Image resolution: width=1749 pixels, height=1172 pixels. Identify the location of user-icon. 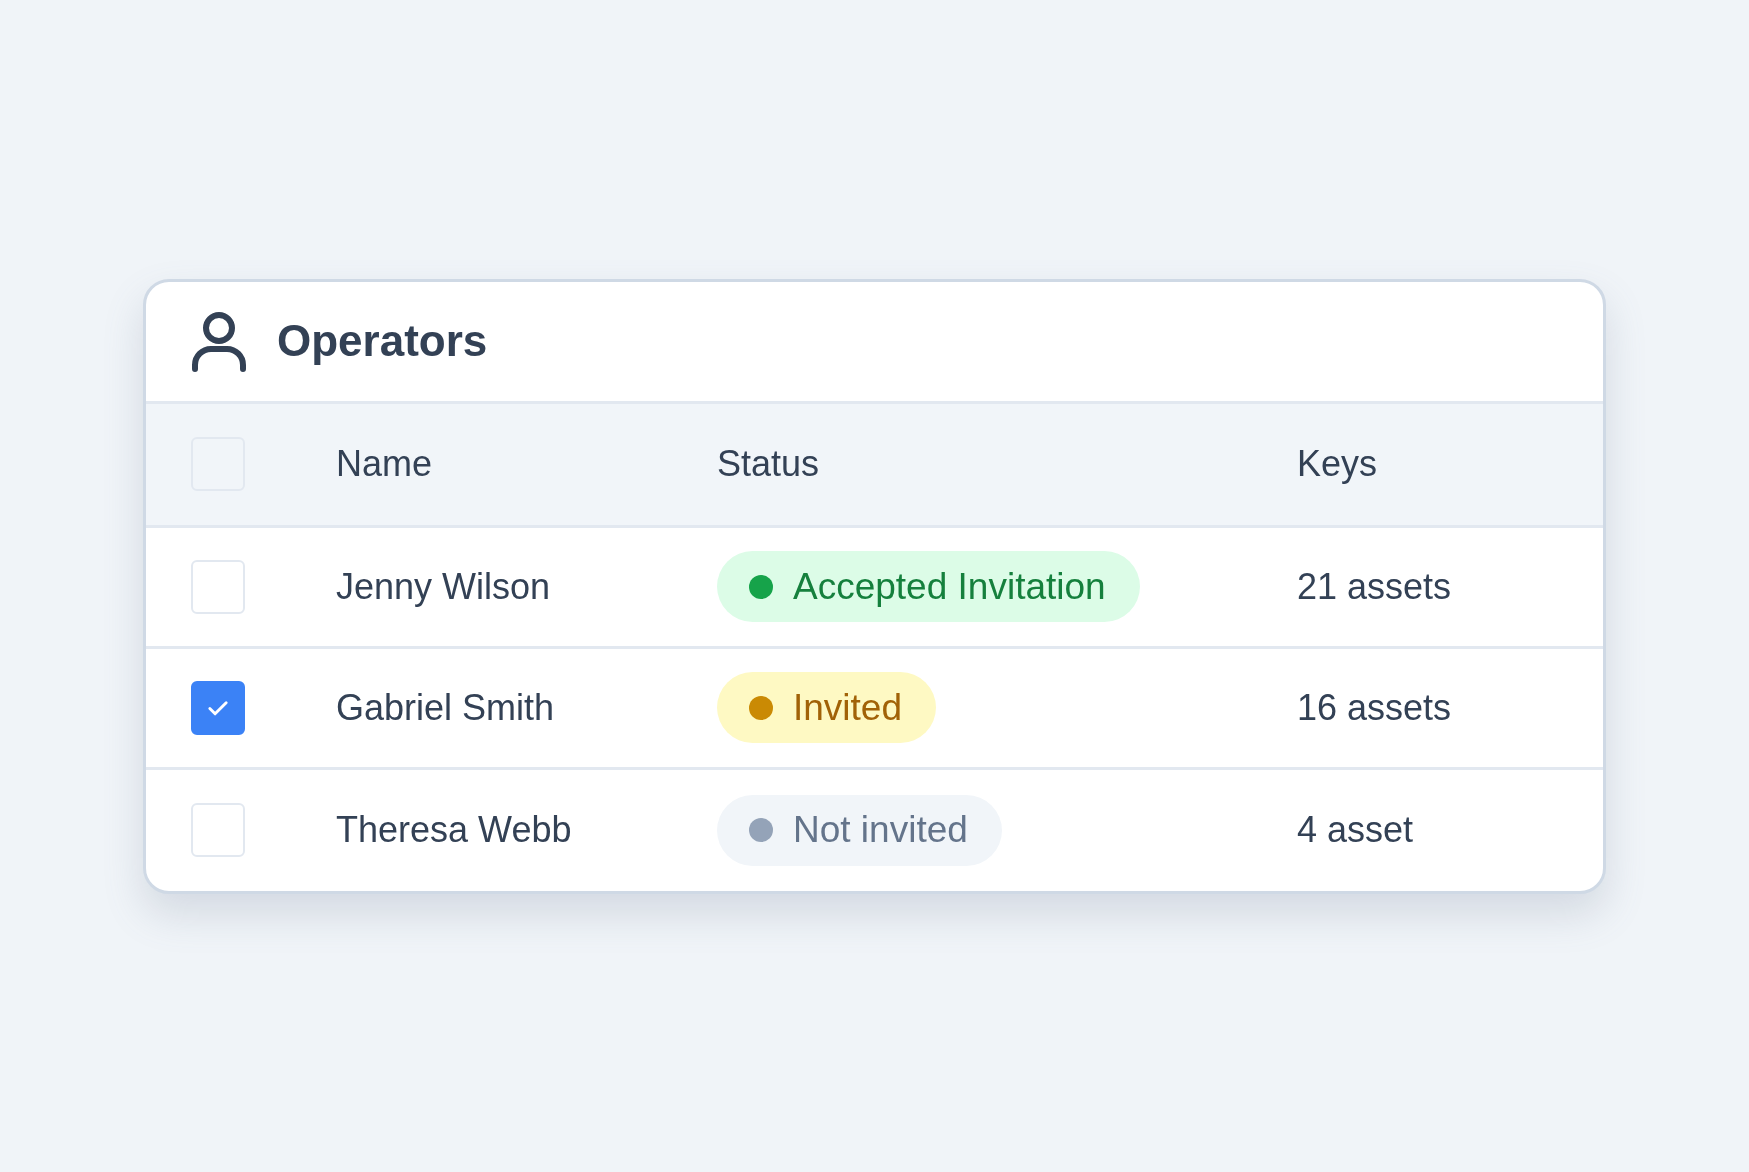
(219, 341).